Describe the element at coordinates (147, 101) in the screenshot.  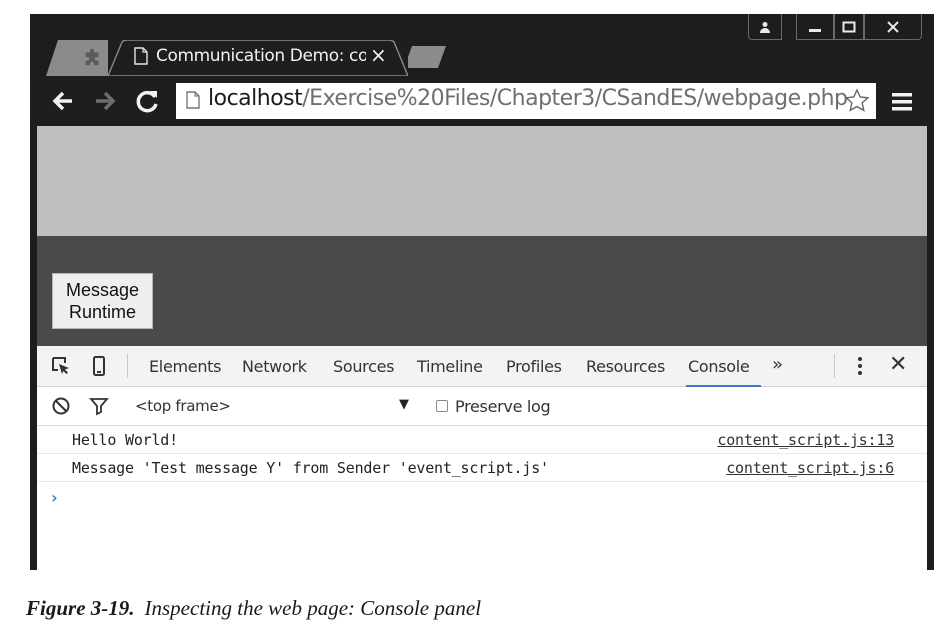
I see `reload-icon` at that location.